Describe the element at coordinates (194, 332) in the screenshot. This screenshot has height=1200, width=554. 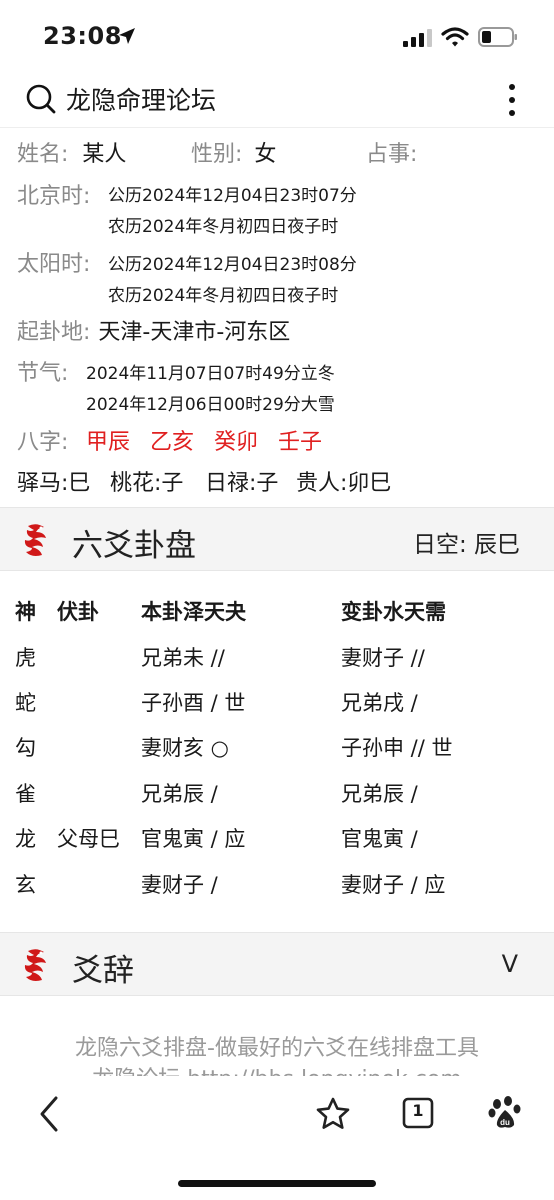
I see `place-value: 天津-天津市-河东区` at that location.